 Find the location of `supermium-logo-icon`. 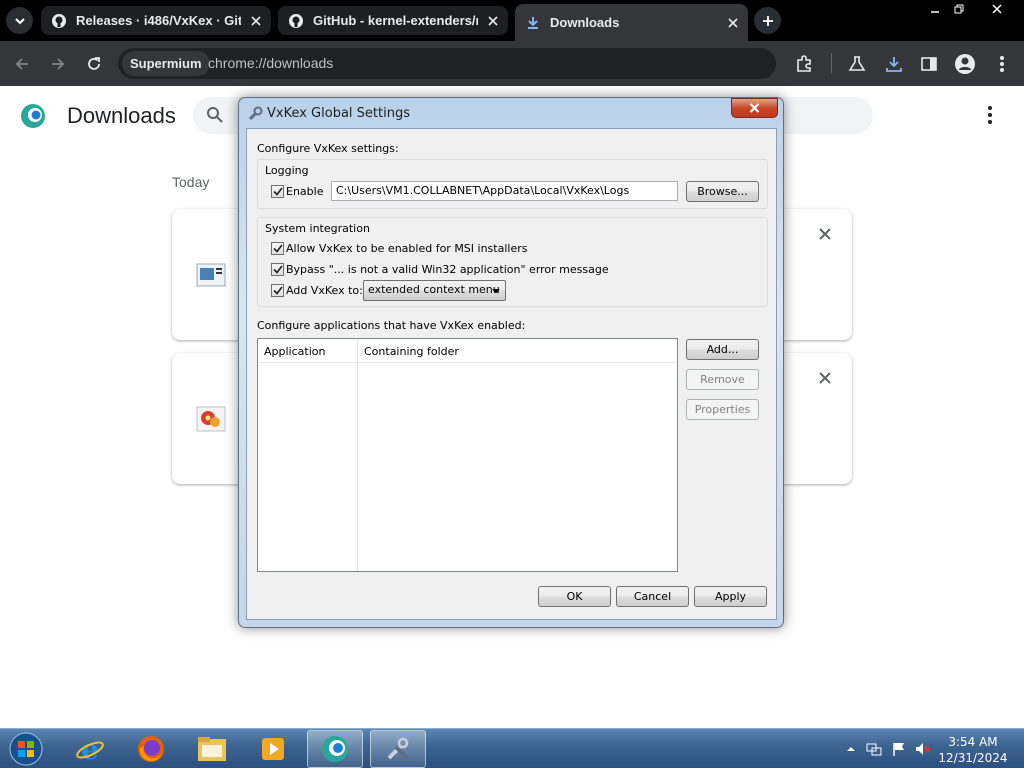

supermium-logo-icon is located at coordinates (33, 116).